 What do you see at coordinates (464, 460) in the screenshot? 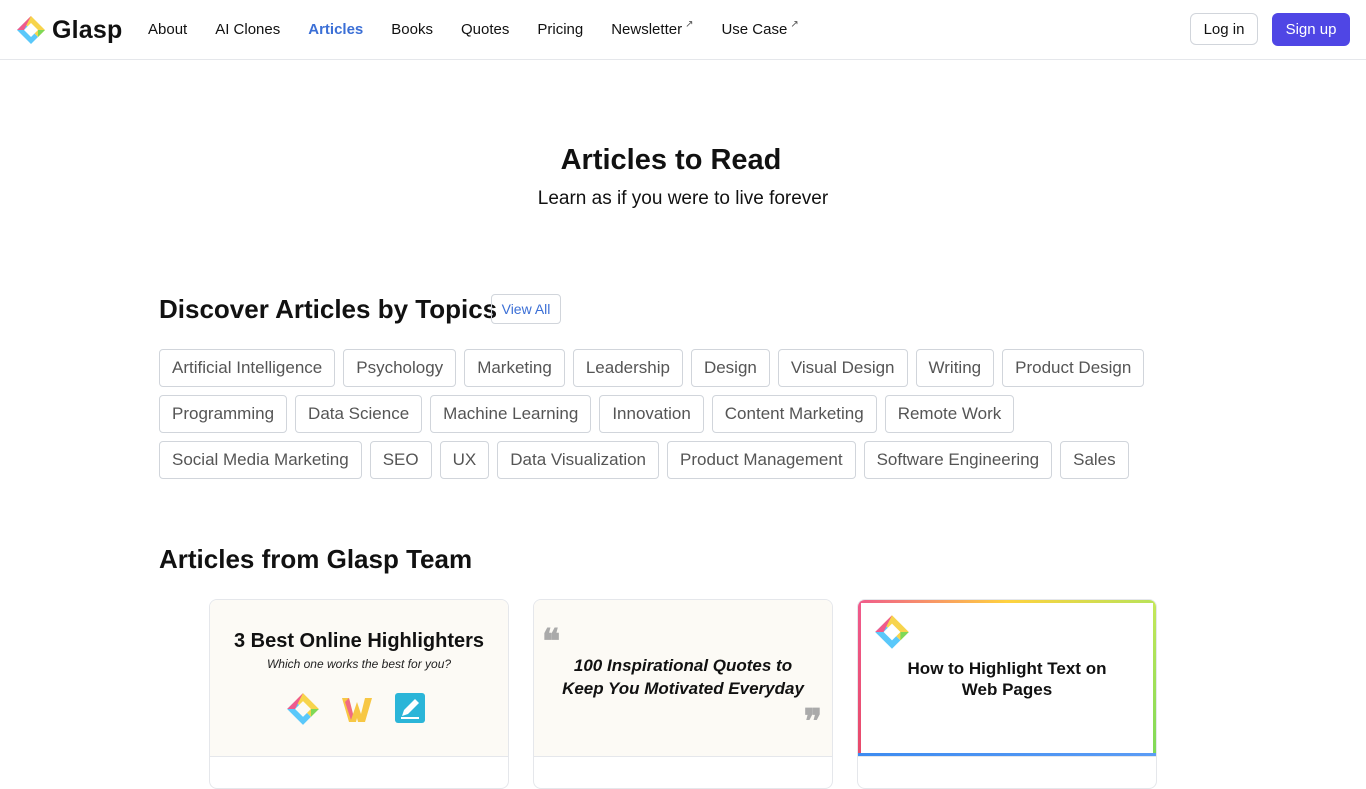
I see `topic-chip: UX` at bounding box center [464, 460].